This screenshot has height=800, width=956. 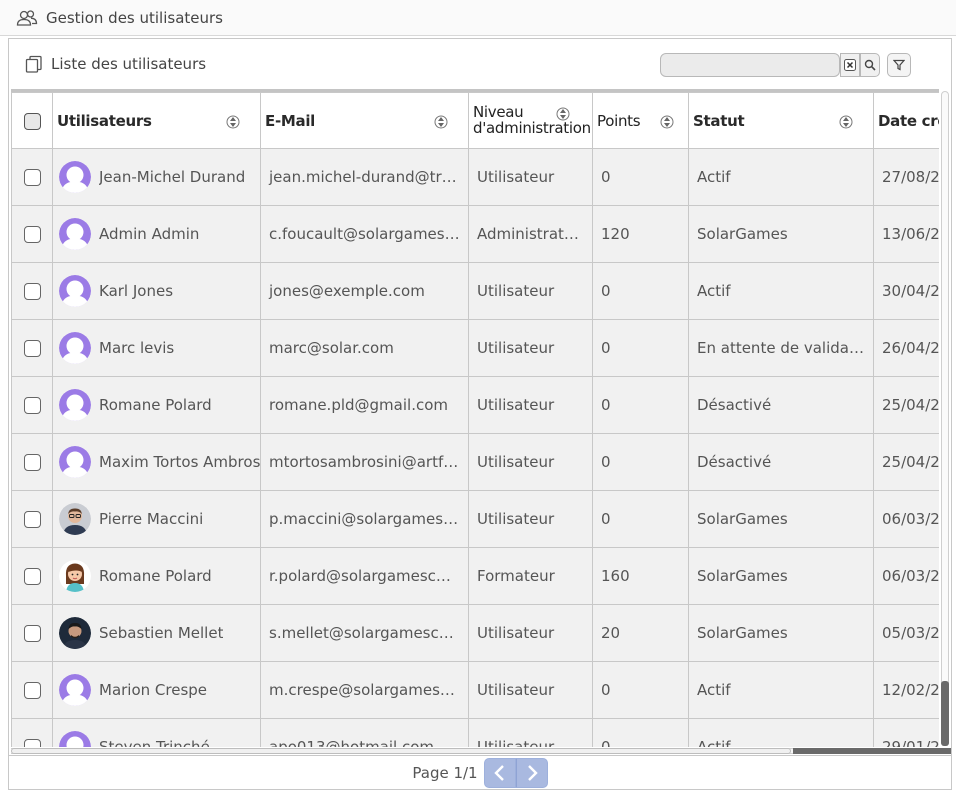 What do you see at coordinates (134, 17) in the screenshot?
I see `window-title: Gestion des utilisateurs` at bounding box center [134, 17].